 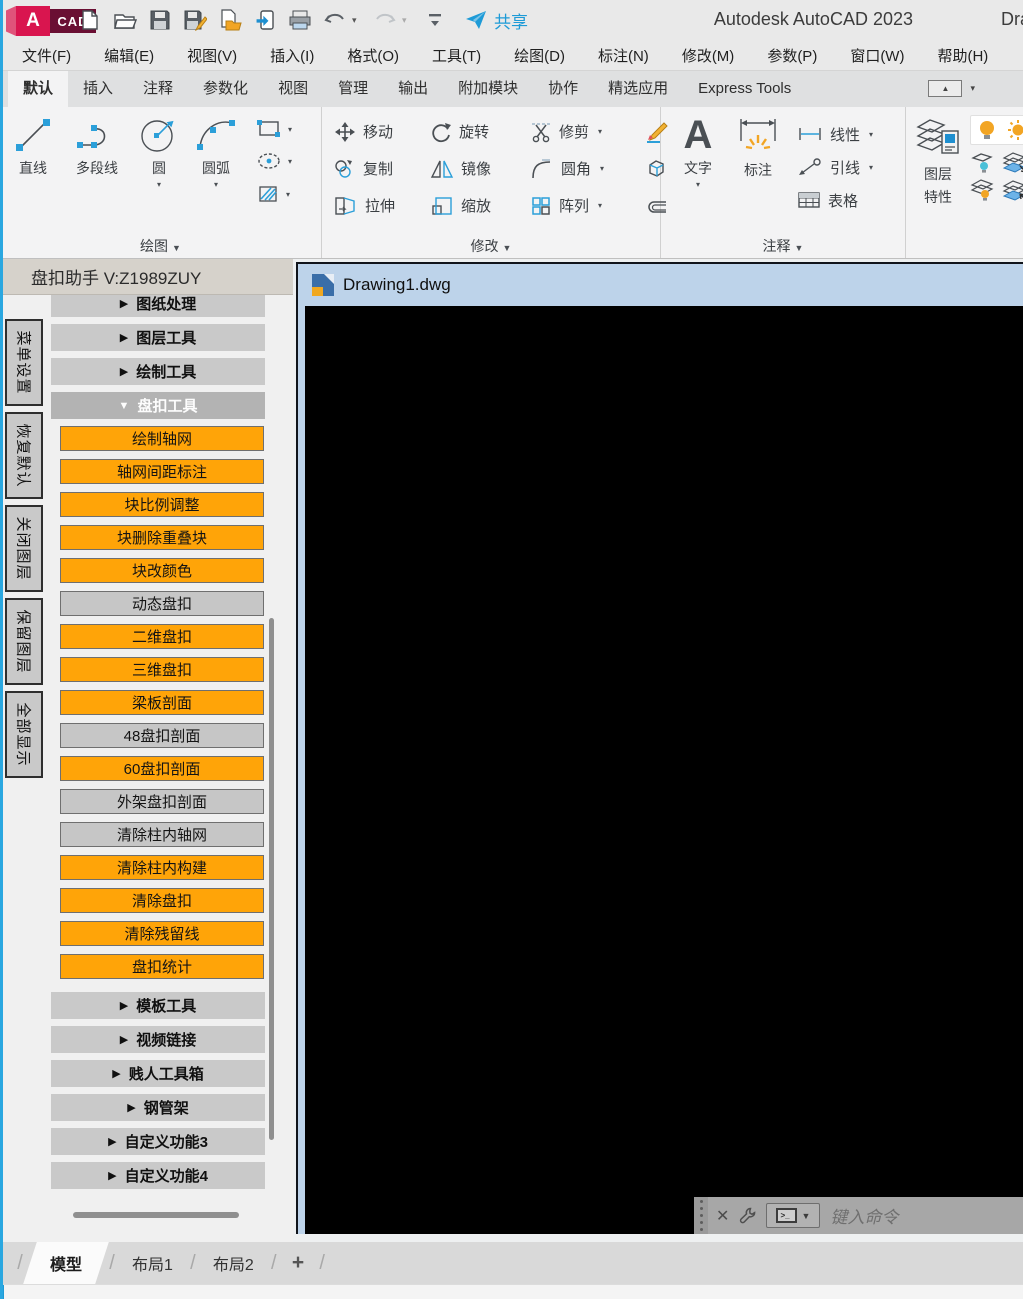 I want to click on hatch-button, so click(x=274, y=194).